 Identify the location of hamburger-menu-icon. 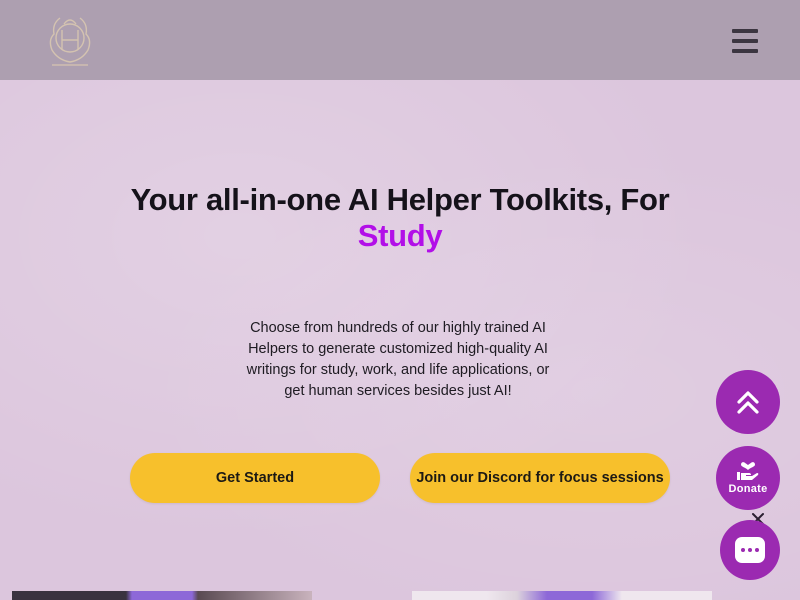
(745, 41).